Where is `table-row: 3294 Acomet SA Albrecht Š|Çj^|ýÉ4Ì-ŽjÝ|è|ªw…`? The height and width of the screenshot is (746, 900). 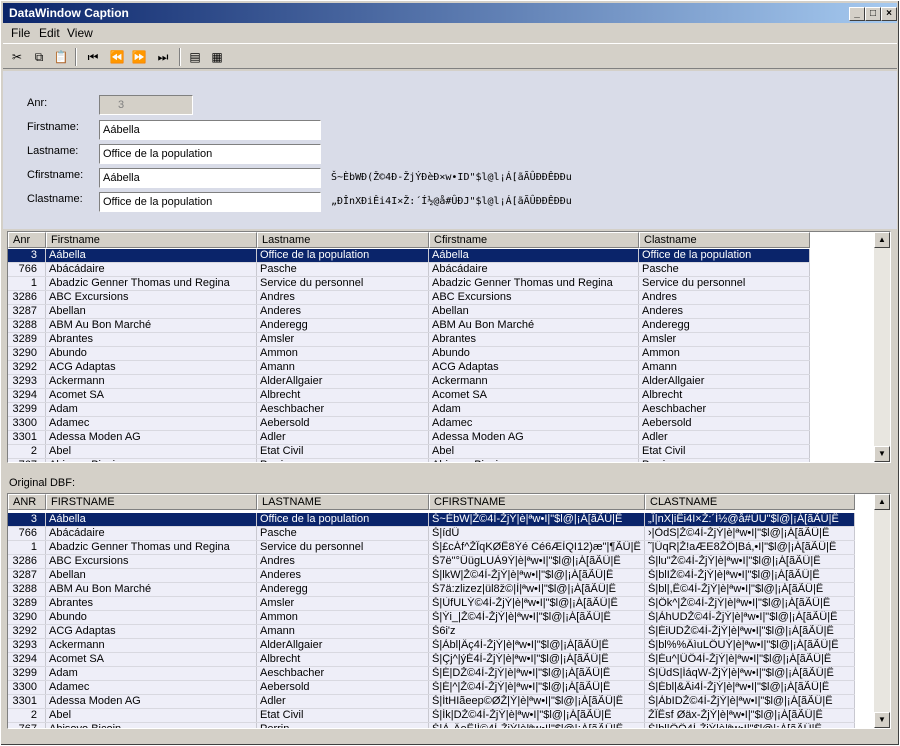
table-row: 3294 Acomet SA Albrecht Š|Çj^|ýÉ4Ì-ŽjÝ|è|ªw… is located at coordinates (431, 660).